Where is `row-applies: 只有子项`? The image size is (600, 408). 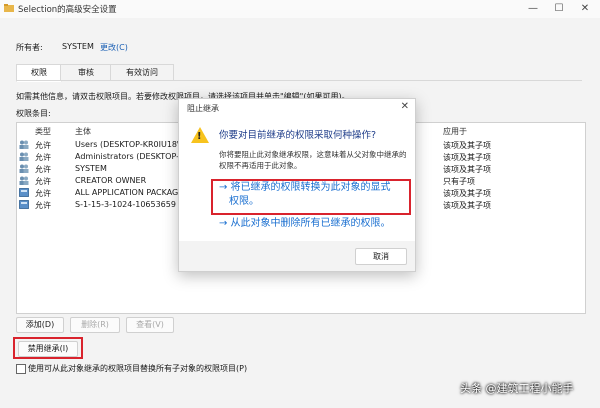 row-applies: 只有子项 is located at coordinates (459, 181).